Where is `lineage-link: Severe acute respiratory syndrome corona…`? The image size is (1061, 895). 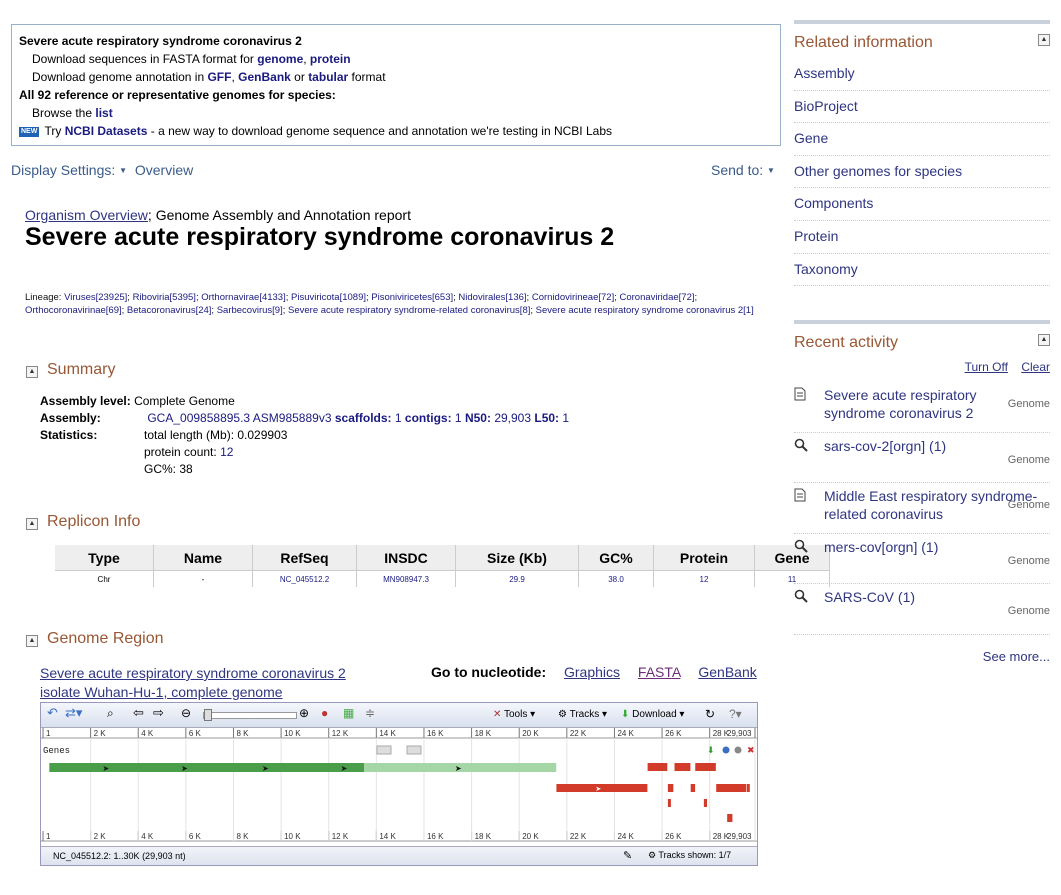 lineage-link: Severe acute respiratory syndrome corona… is located at coordinates (645, 310).